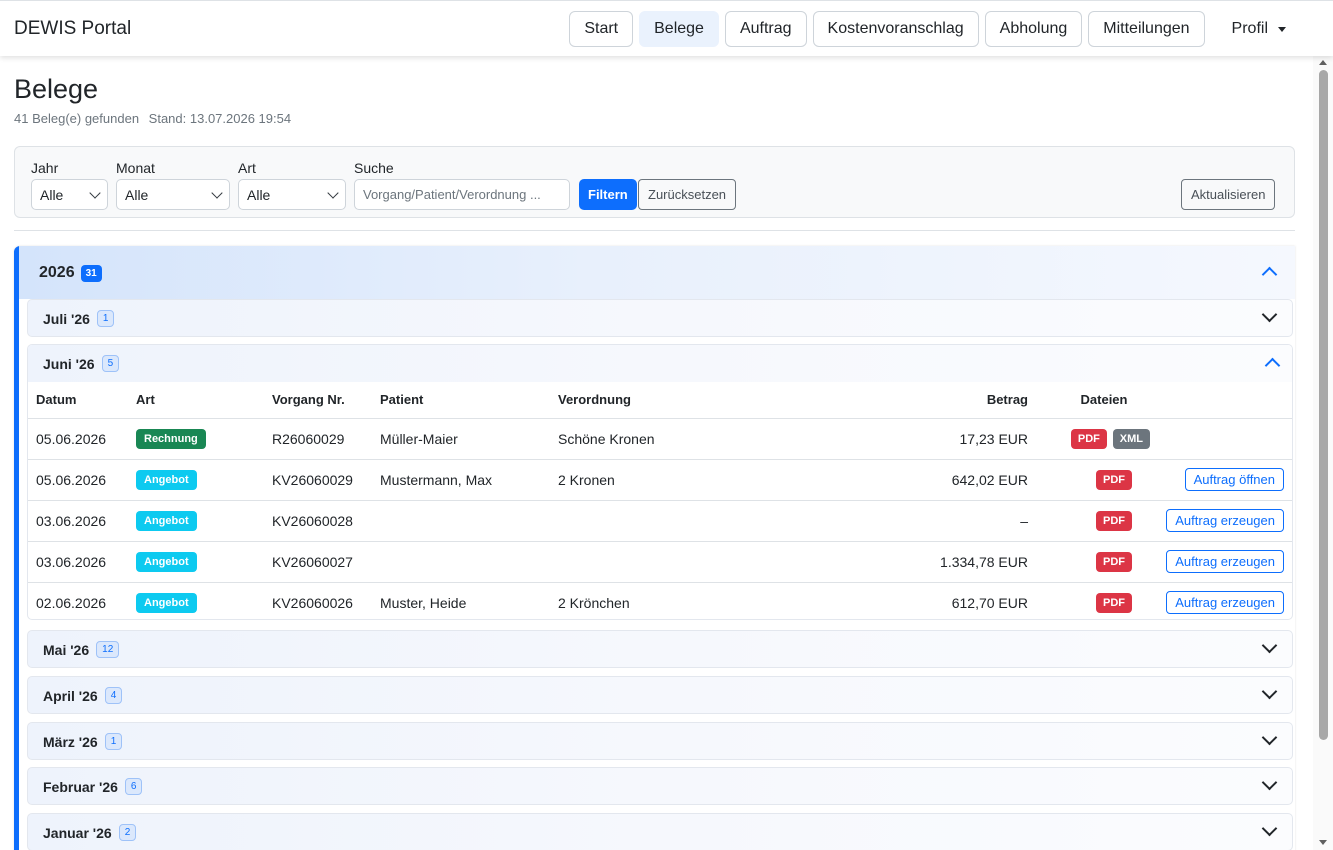 The width and height of the screenshot is (1333, 850). Describe the element at coordinates (66, 649) in the screenshot. I see `month-label: Mai '26` at that location.